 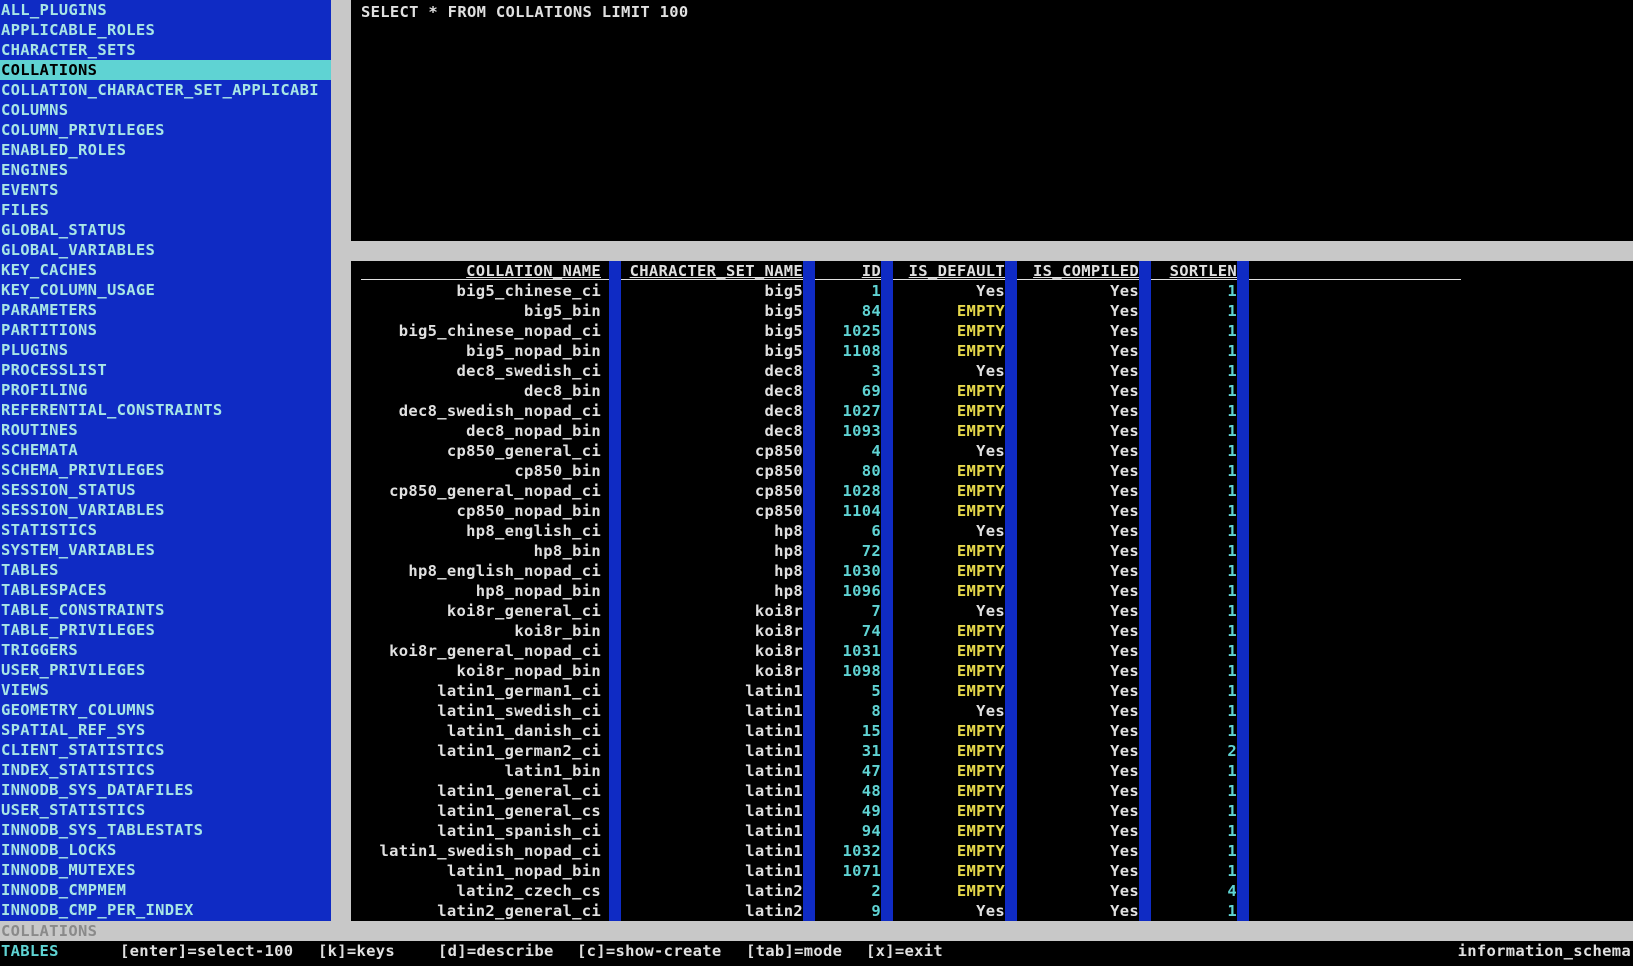 I want to click on sidebar-item-innodb-cmp-per-index: INNODB_CMP_PER_INDEX, so click(x=165, y=910).